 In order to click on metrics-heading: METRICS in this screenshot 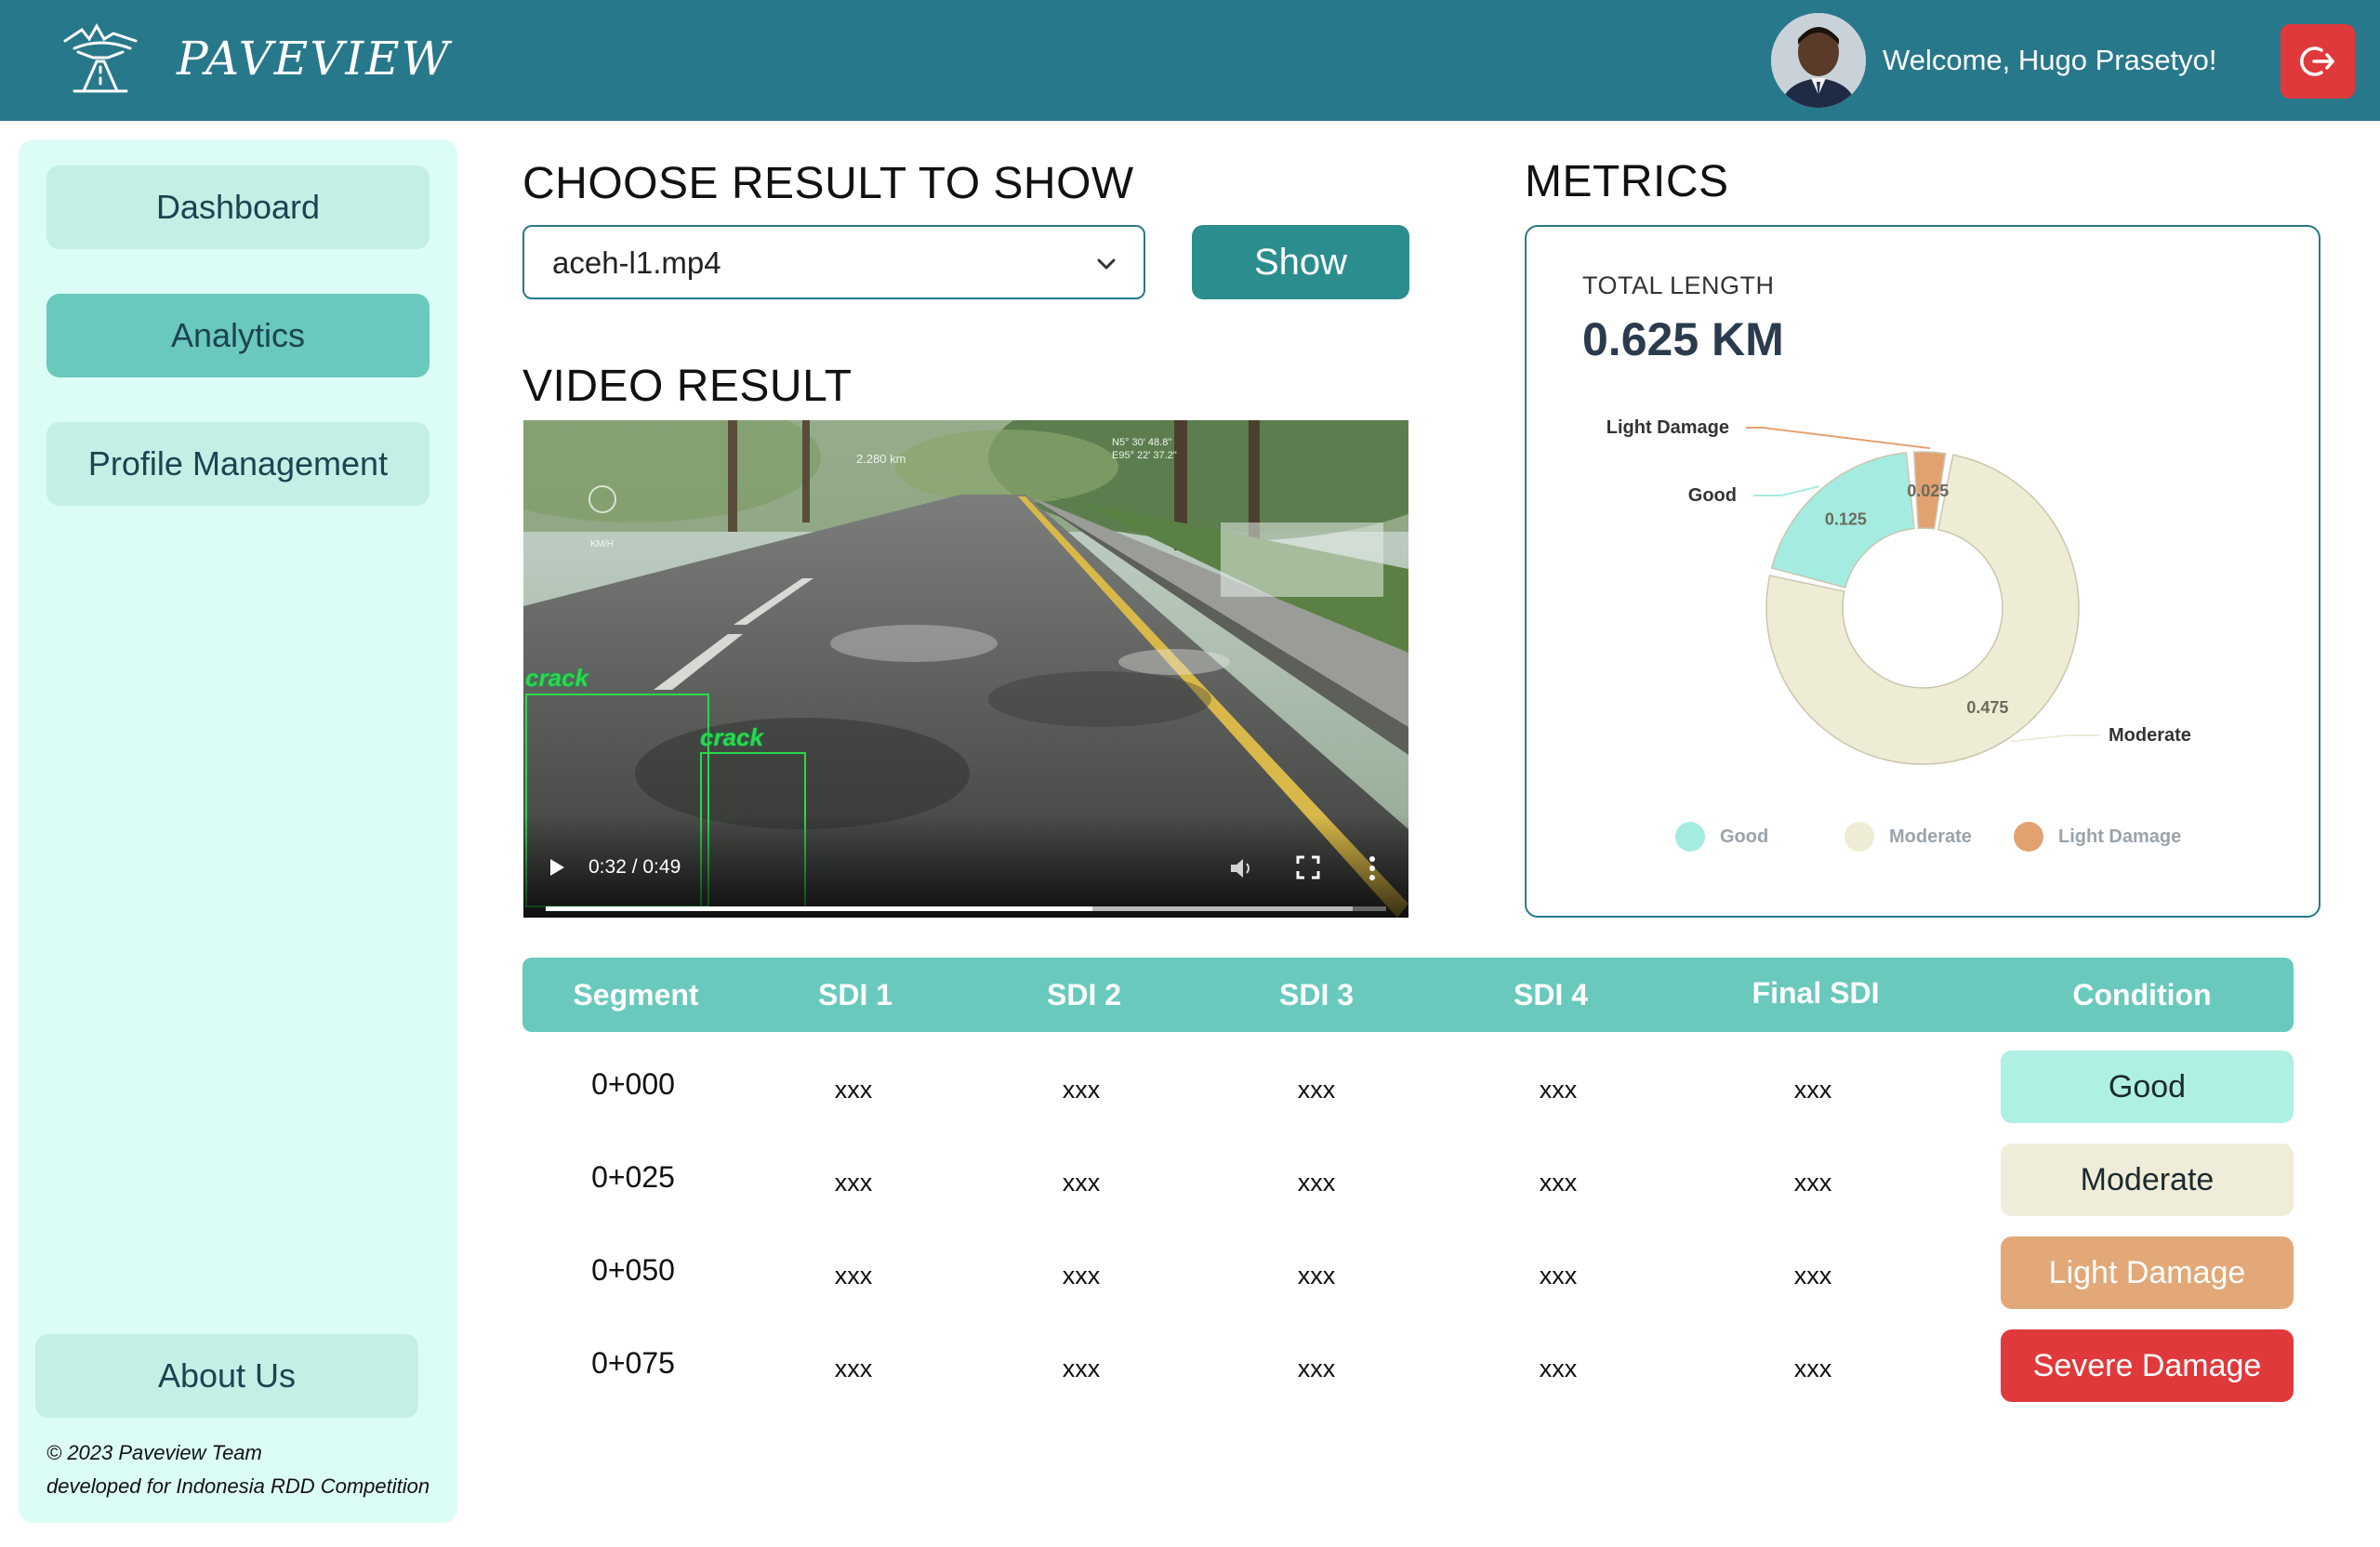, I will do `click(1627, 181)`.